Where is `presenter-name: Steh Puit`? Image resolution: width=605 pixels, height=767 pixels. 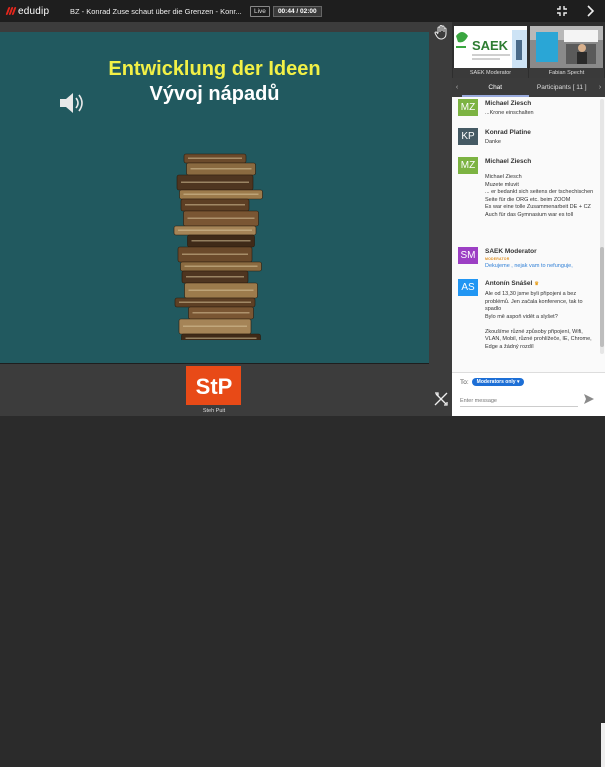 presenter-name: Steh Puit is located at coordinates (214, 411).